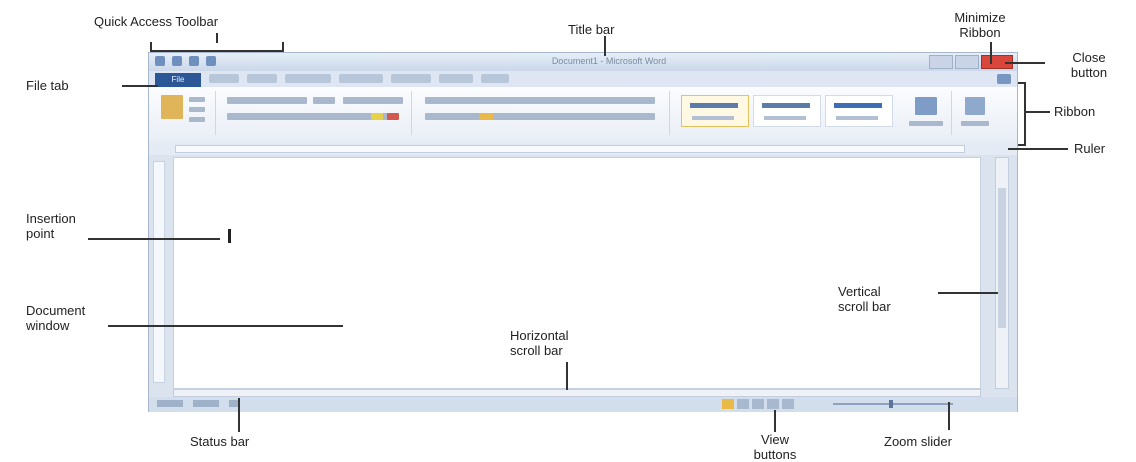 The image size is (1136, 462). Describe the element at coordinates (787, 111) in the screenshot. I see `style-no-spacing` at that location.